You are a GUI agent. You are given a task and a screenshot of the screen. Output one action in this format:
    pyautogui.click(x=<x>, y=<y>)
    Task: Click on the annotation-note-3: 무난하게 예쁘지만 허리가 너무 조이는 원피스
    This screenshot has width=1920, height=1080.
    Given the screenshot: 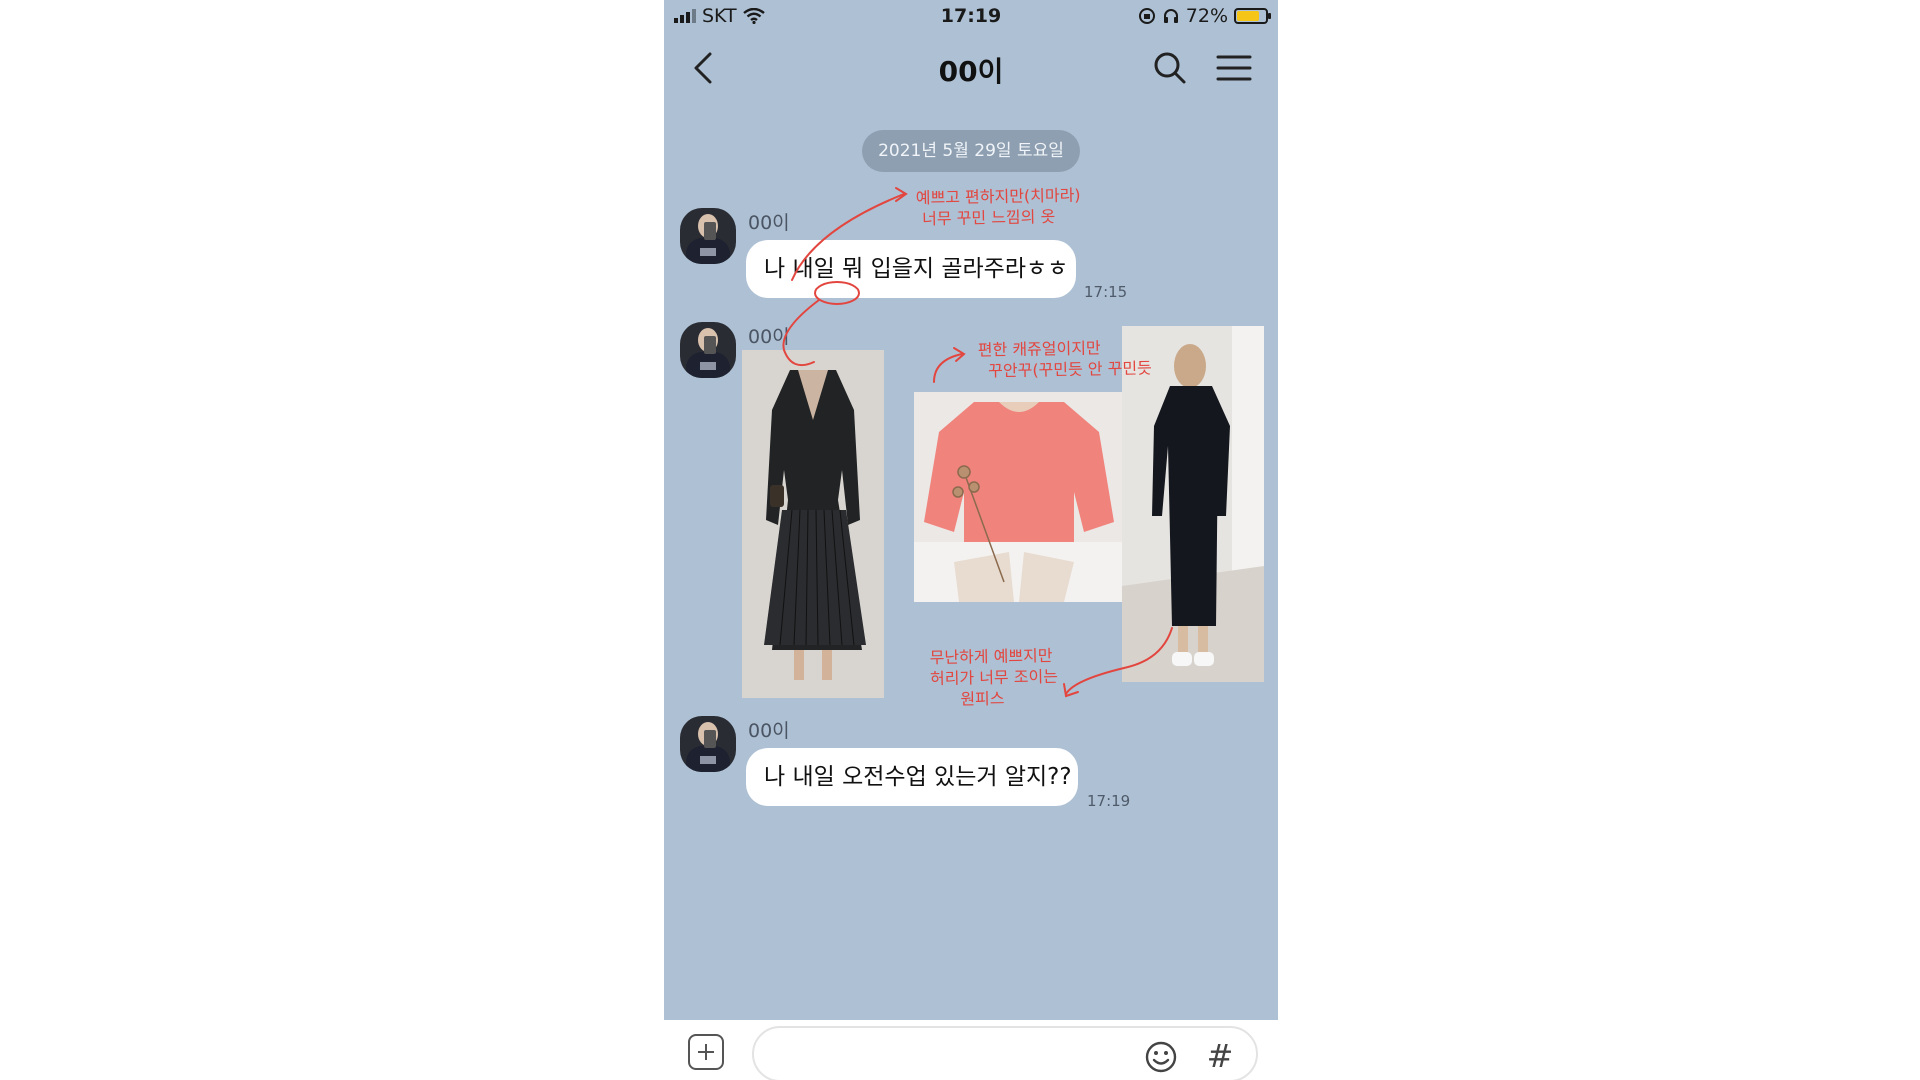 What is the action you would take?
    pyautogui.click(x=994, y=677)
    